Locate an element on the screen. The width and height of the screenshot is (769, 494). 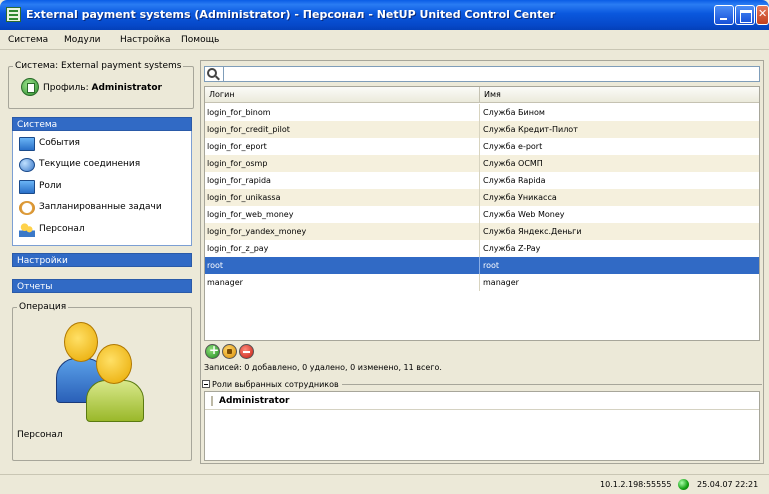
search-box is located at coordinates (482, 74).